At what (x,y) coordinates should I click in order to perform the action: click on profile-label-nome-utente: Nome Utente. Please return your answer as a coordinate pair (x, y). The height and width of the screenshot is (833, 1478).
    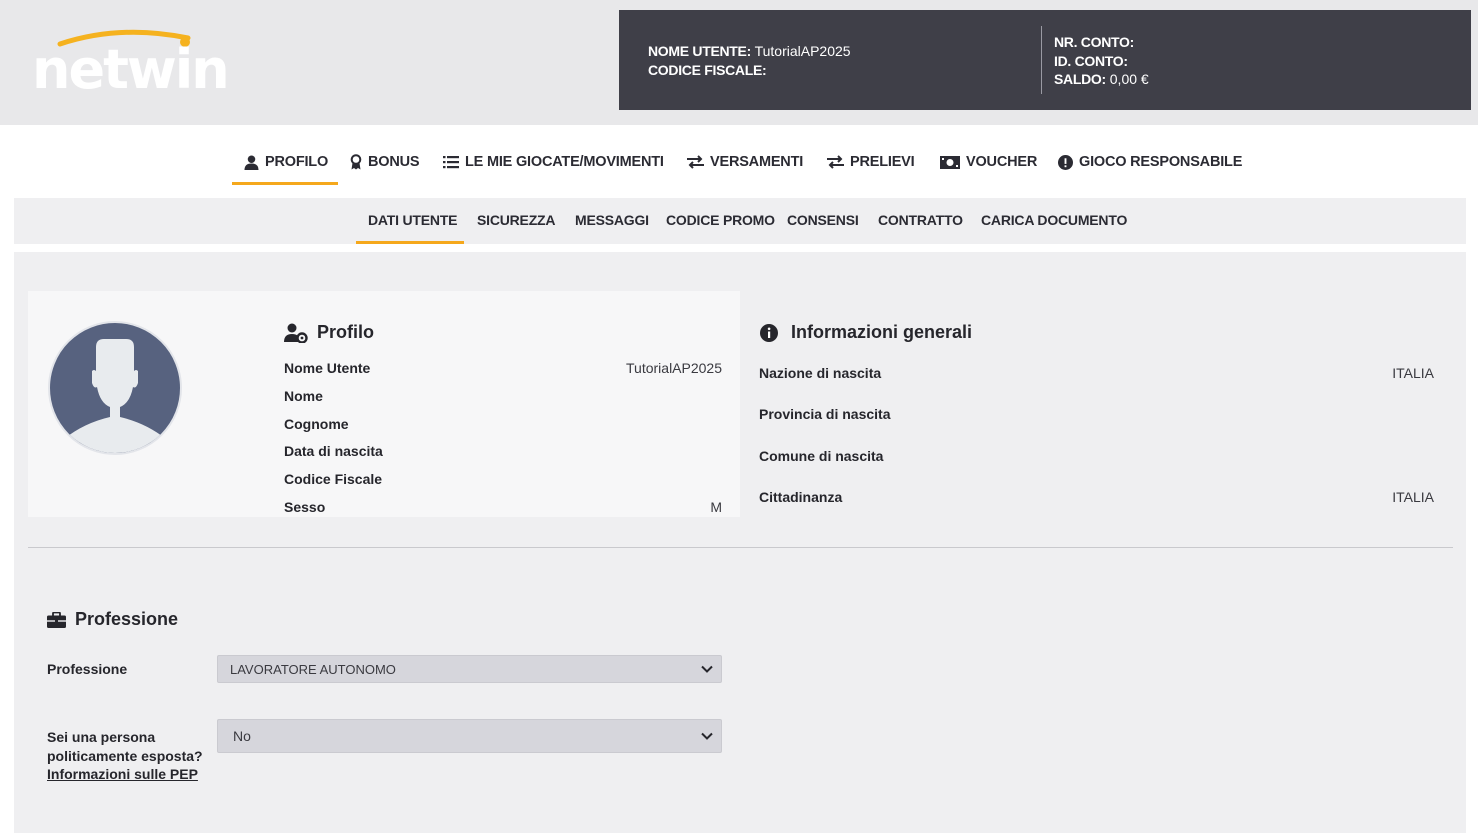
    Looking at the image, I should click on (327, 368).